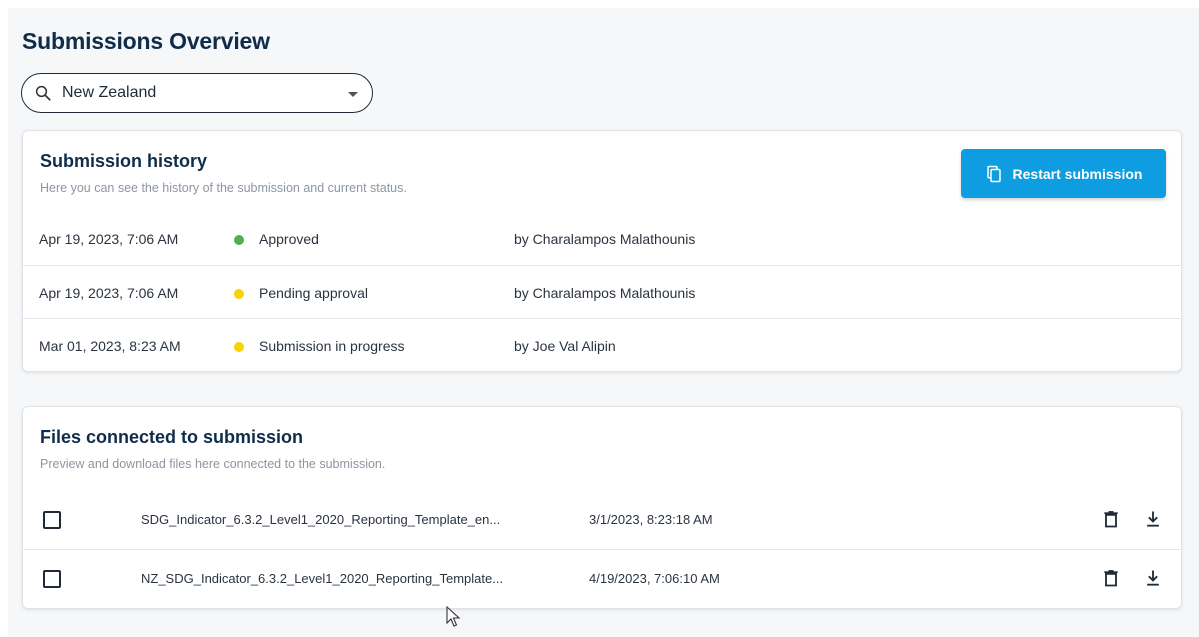 This screenshot has width=1199, height=637. What do you see at coordinates (43, 93) in the screenshot?
I see `search-icon` at bounding box center [43, 93].